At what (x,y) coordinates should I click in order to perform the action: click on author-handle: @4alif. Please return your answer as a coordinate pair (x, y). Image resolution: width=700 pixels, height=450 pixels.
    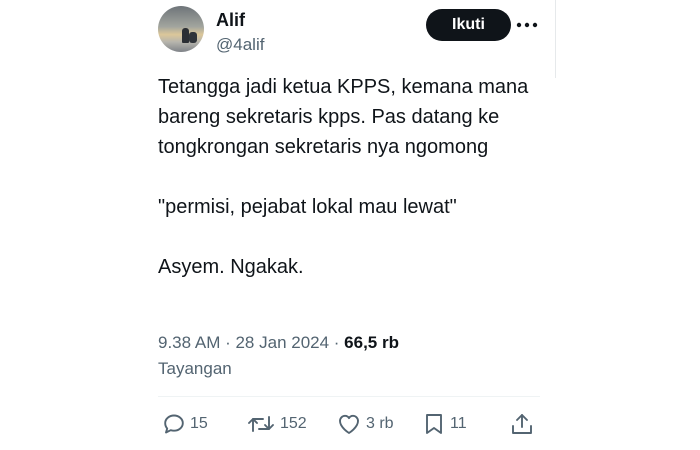
    Looking at the image, I should click on (240, 45).